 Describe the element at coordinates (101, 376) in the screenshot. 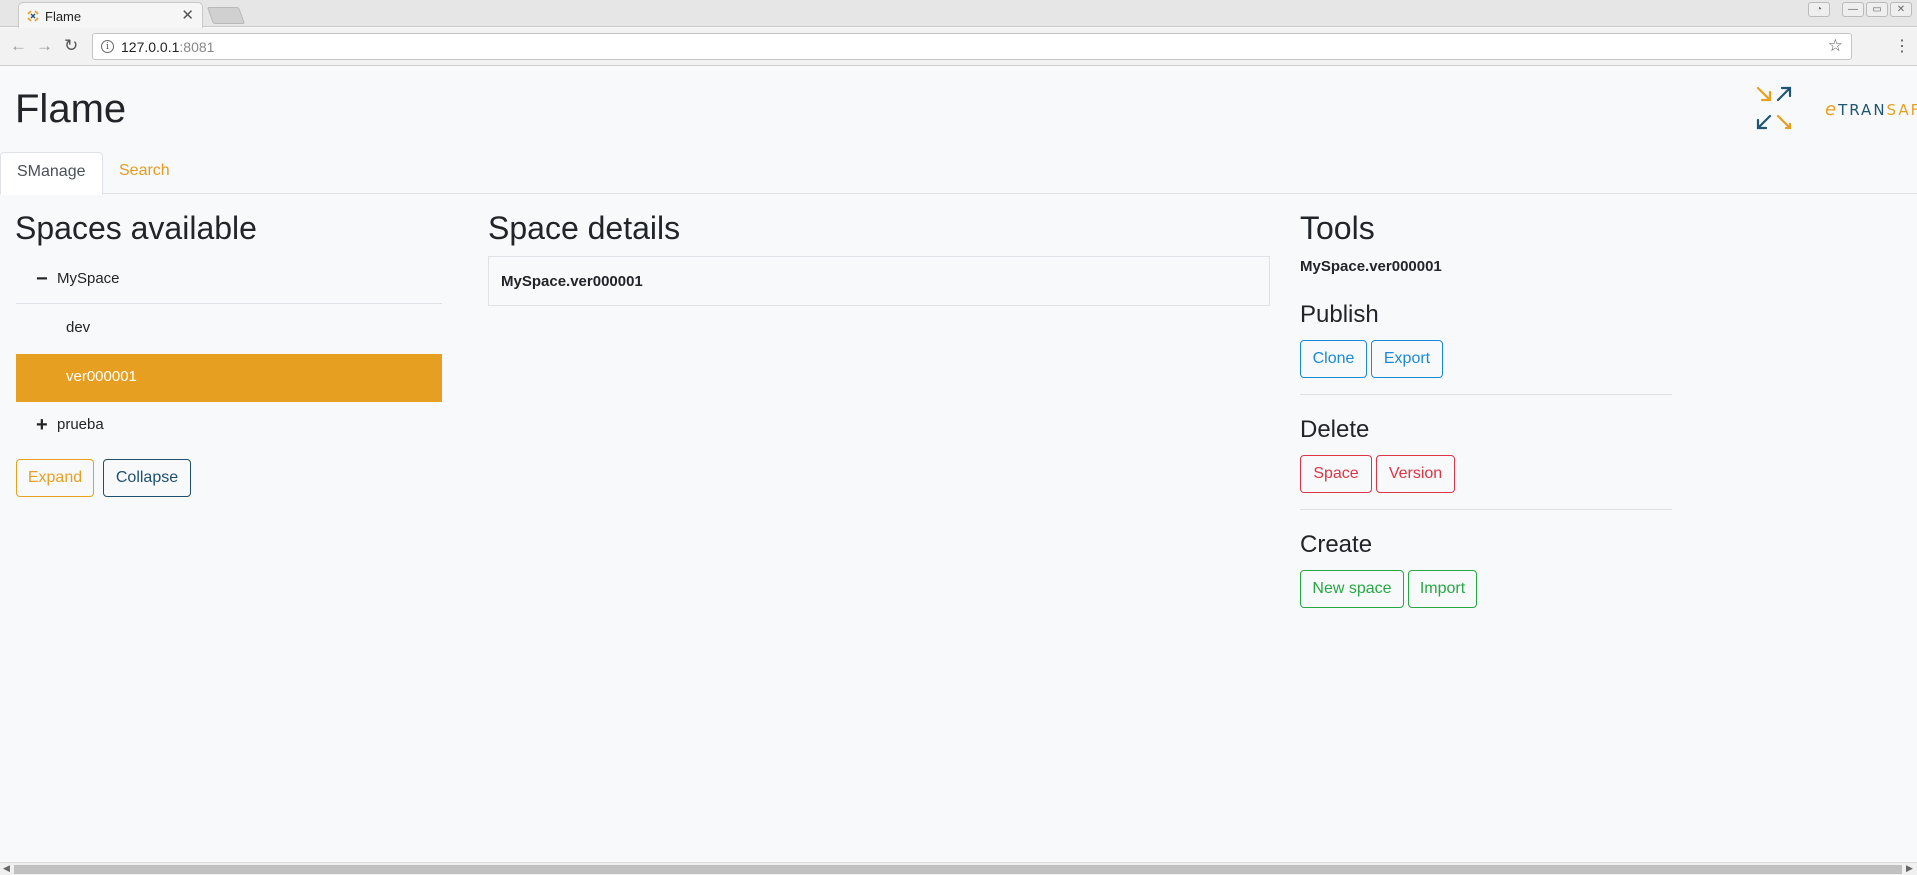

I see `tree-node-label: ver000001` at that location.